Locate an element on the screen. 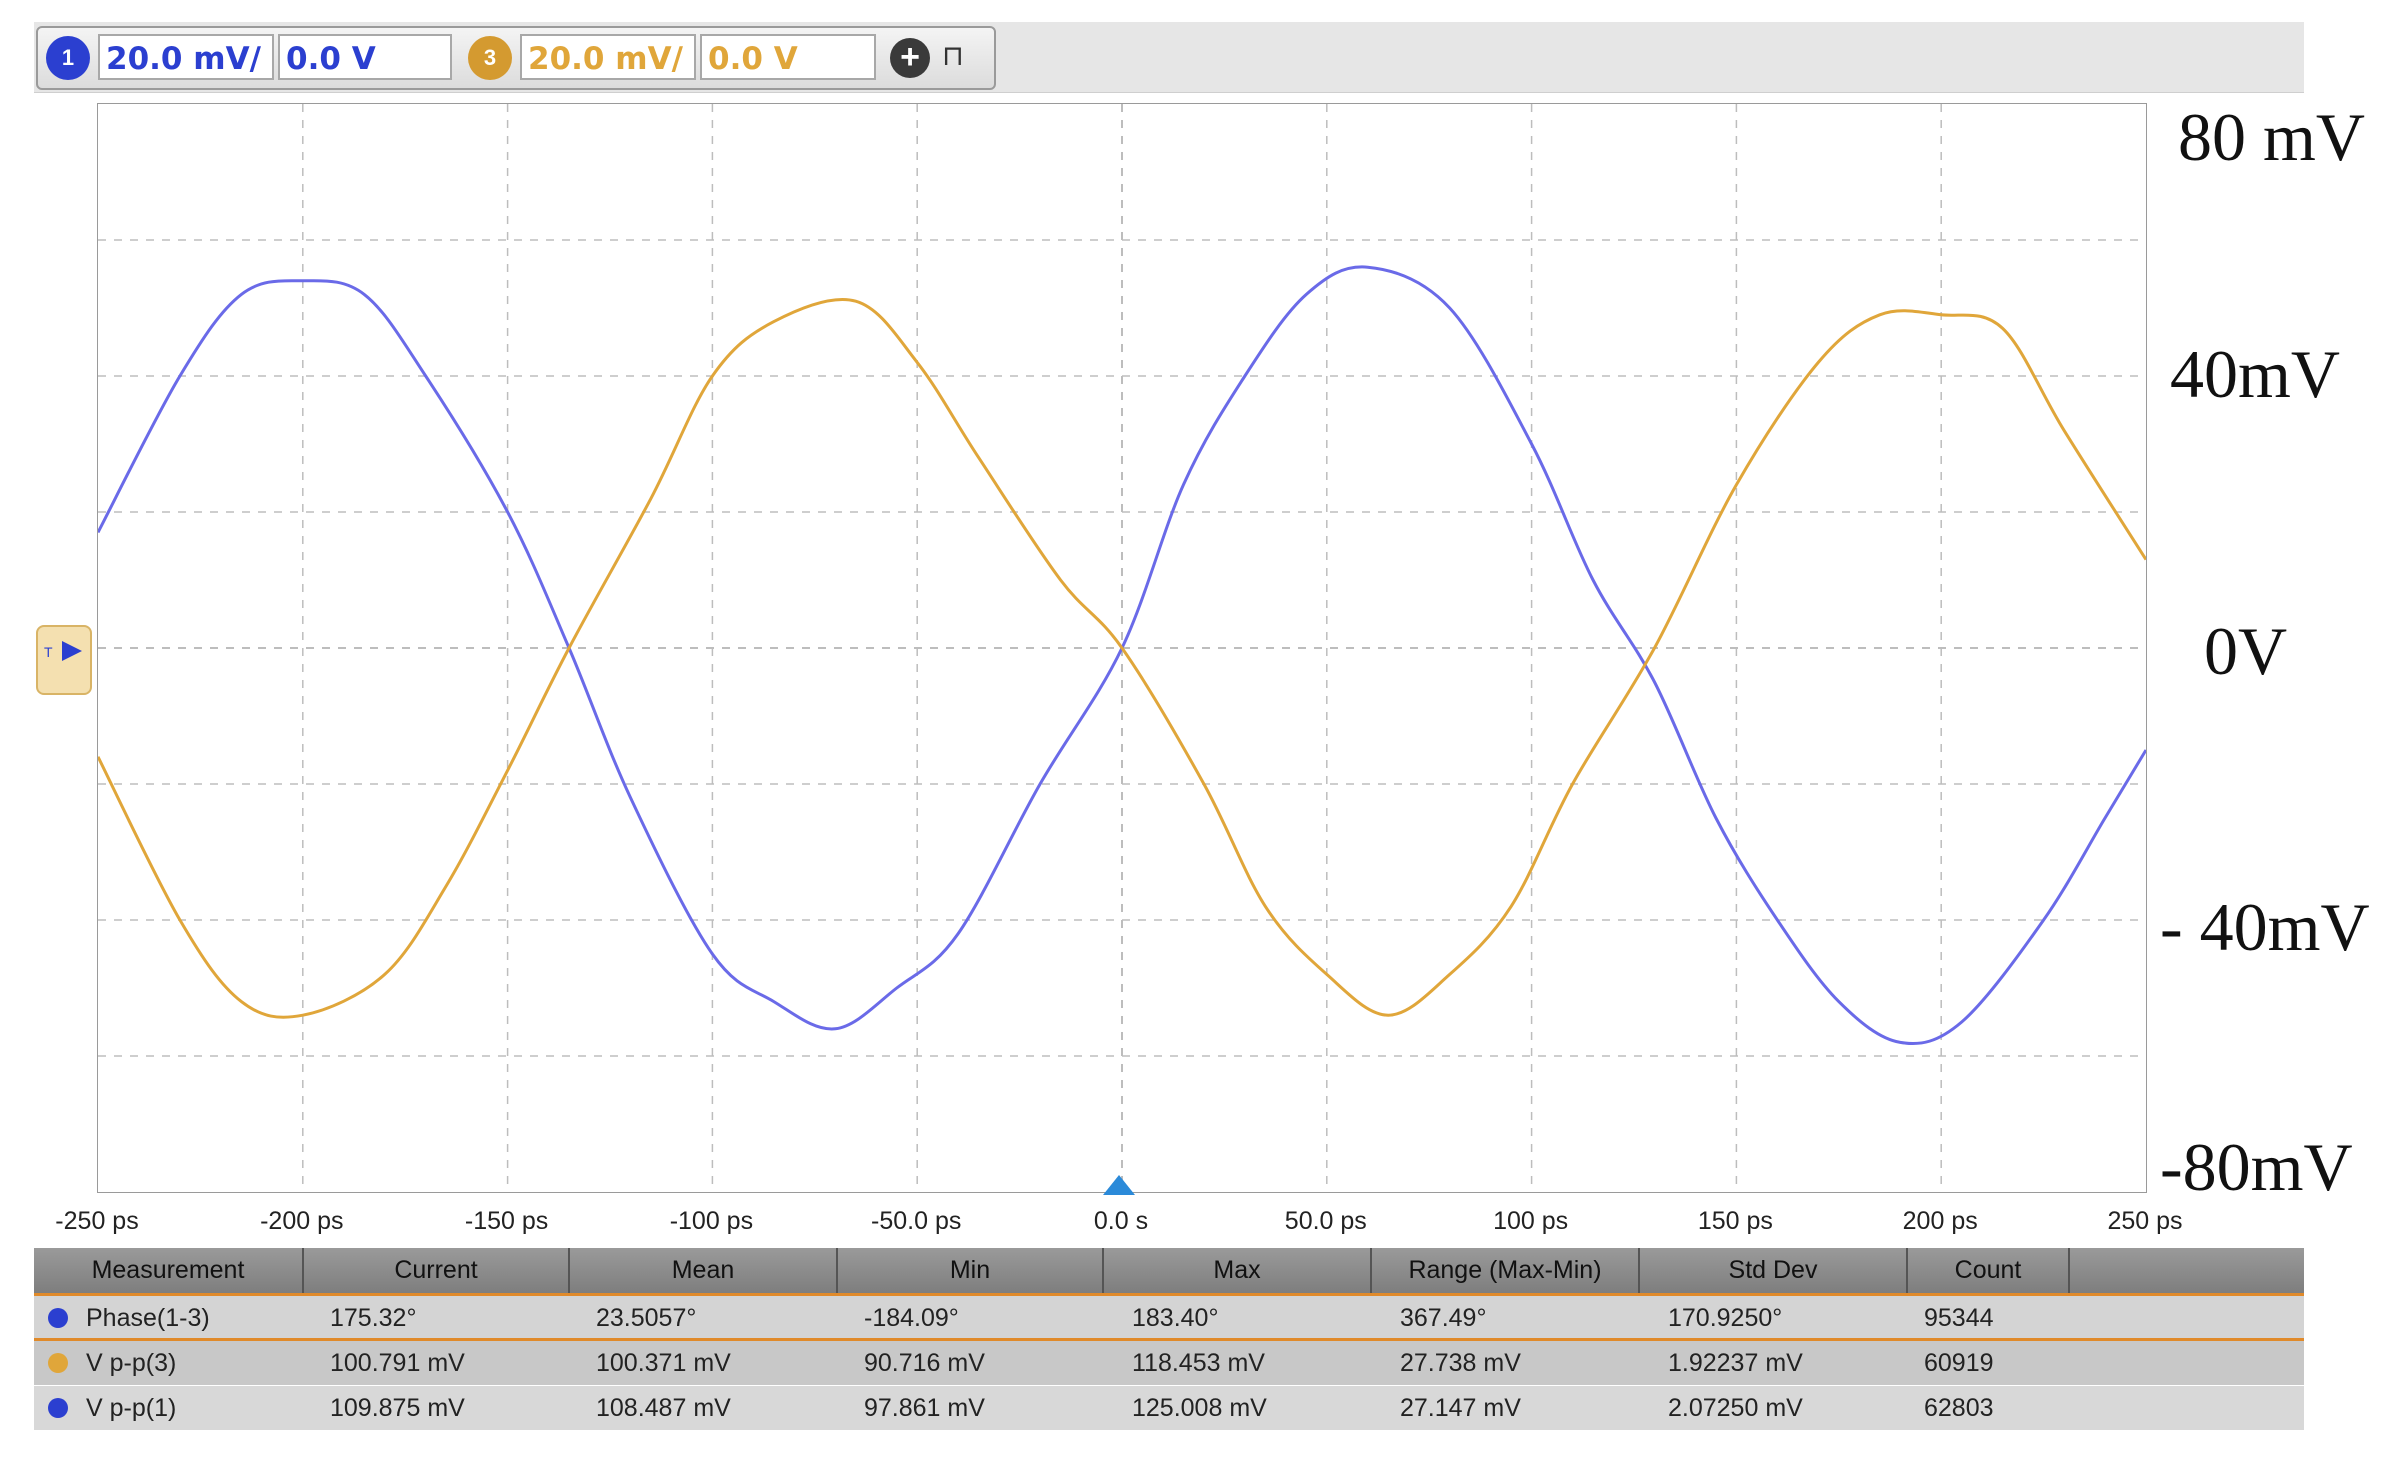 Image resolution: width=2403 pixels, height=1457 pixels. meas-min: 97.861 mV is located at coordinates (924, 1408).